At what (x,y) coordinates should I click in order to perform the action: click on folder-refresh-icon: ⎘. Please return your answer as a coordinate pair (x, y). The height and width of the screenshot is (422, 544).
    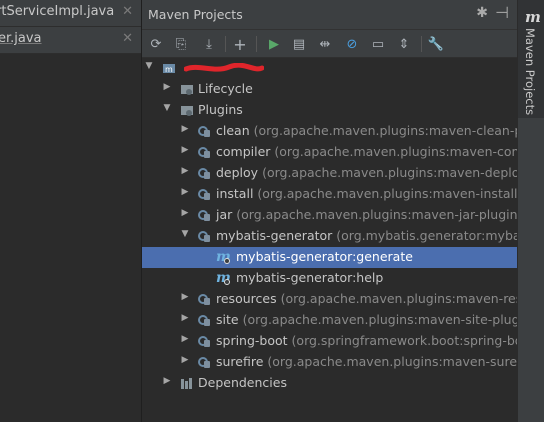
    Looking at the image, I should click on (181, 44).